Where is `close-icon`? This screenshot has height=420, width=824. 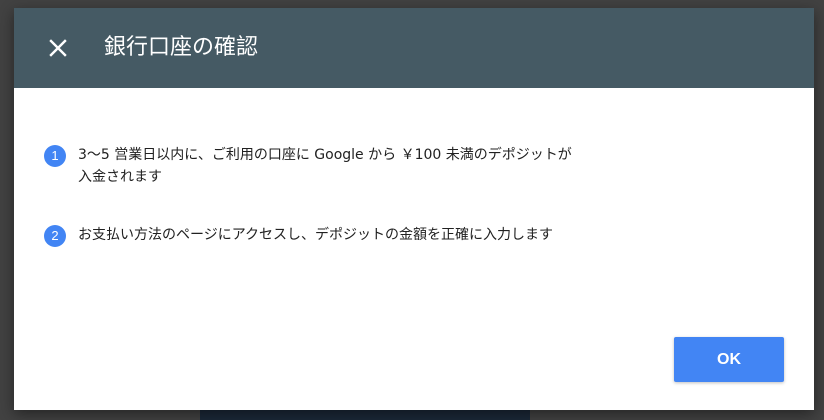 close-icon is located at coordinates (58, 48).